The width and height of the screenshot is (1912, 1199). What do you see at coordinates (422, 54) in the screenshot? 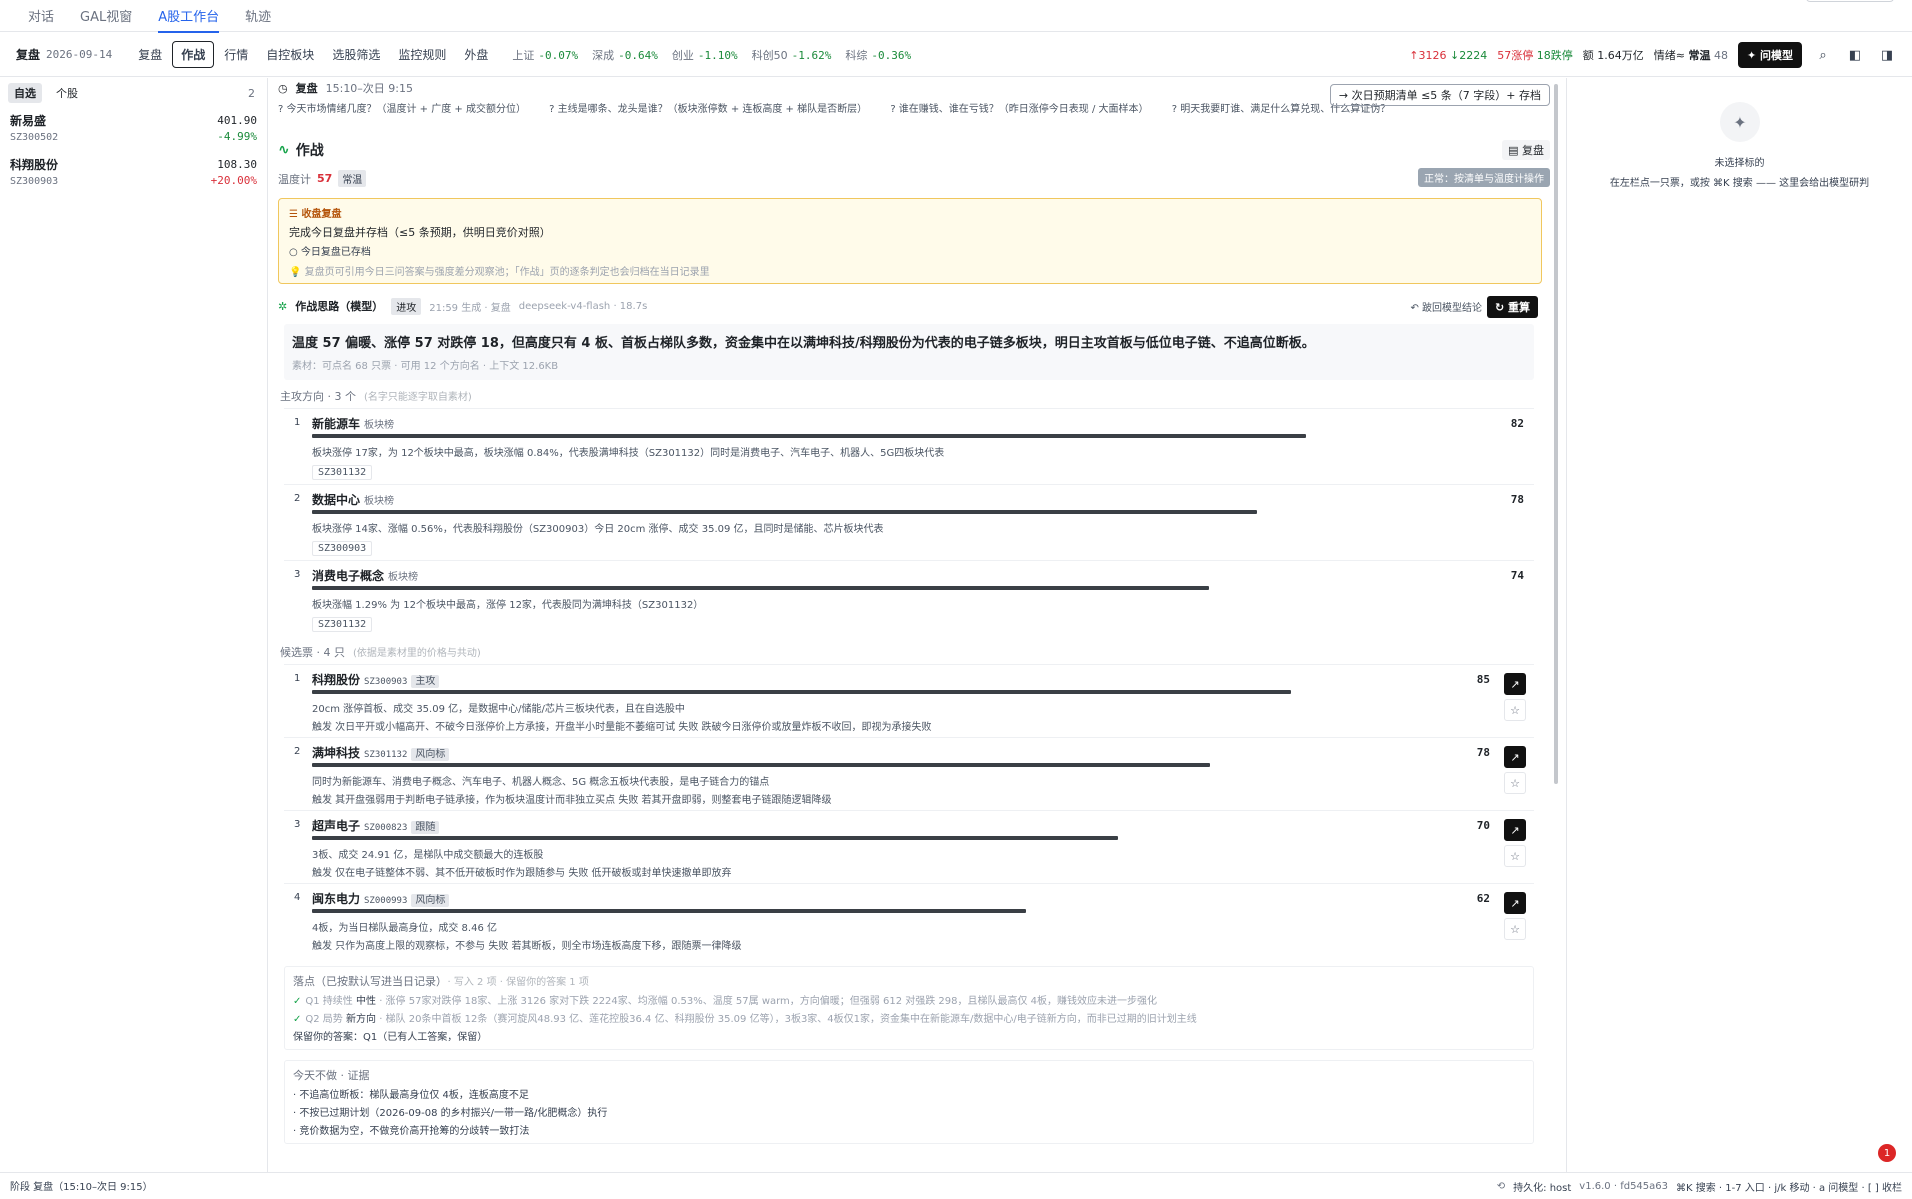
I see `mode-monitor: 监控规则` at bounding box center [422, 54].